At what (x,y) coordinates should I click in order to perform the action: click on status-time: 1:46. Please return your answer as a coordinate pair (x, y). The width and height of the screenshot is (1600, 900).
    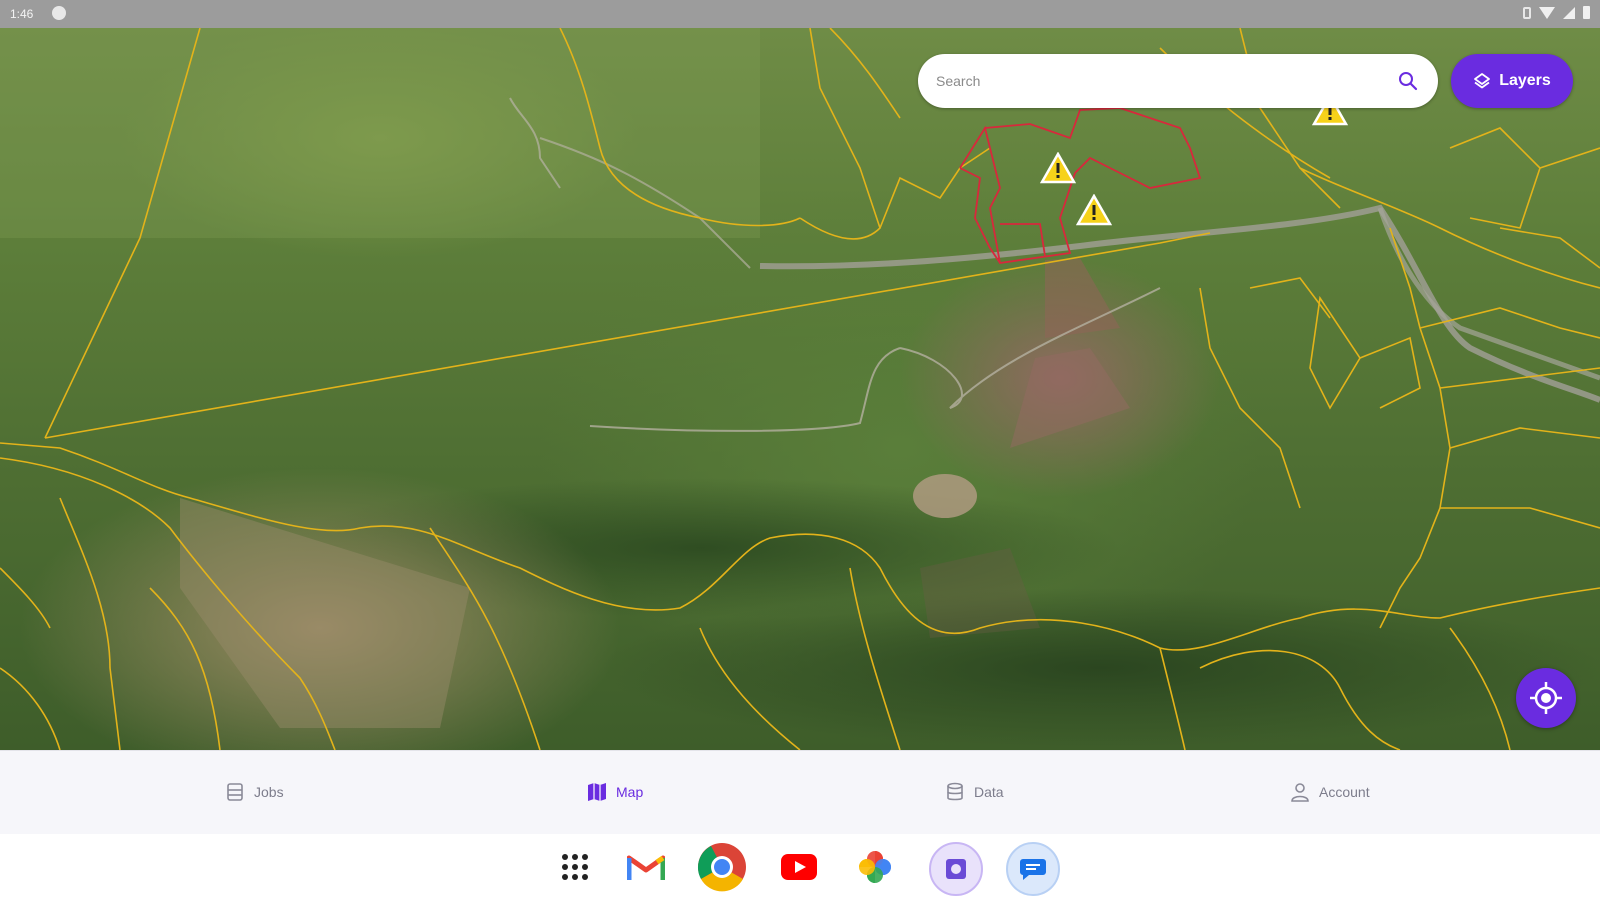
    Looking at the image, I should click on (22, 14).